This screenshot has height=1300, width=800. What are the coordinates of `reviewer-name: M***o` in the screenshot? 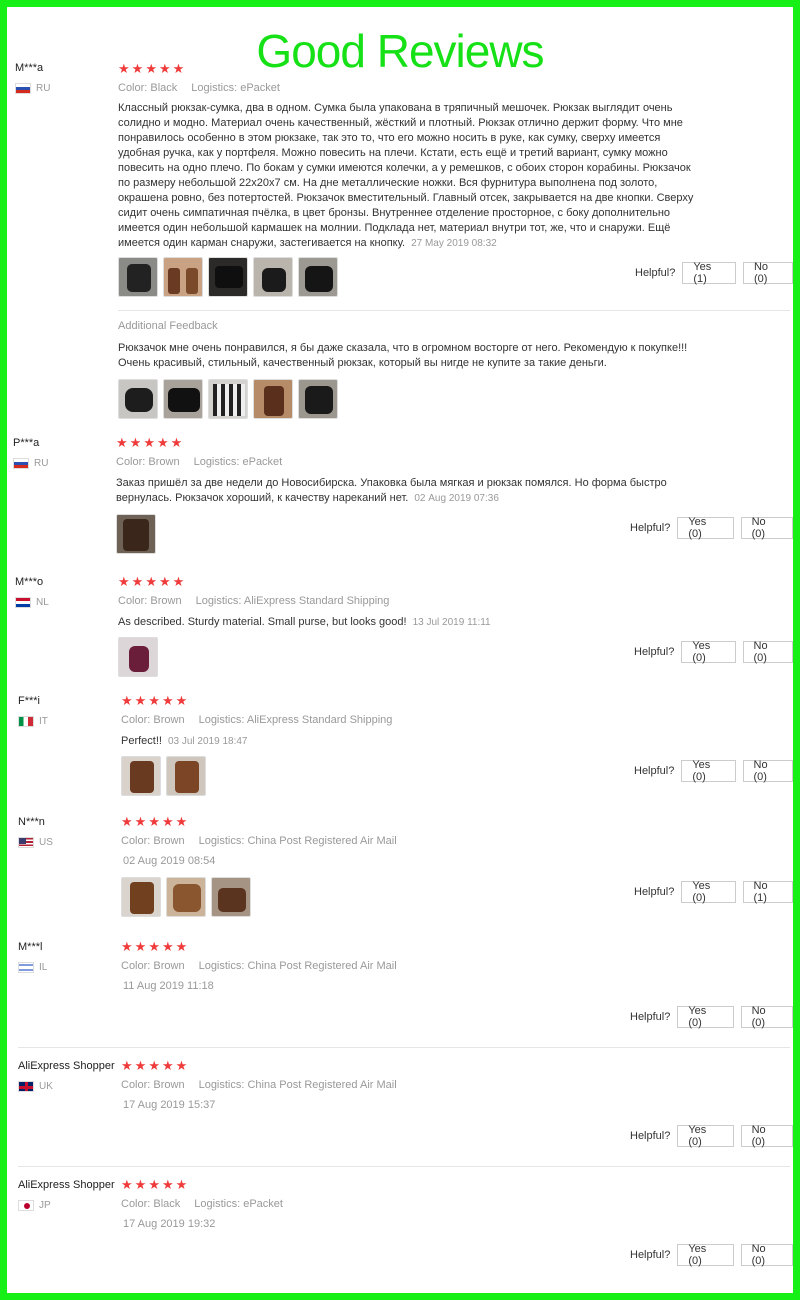 It's located at (29, 582).